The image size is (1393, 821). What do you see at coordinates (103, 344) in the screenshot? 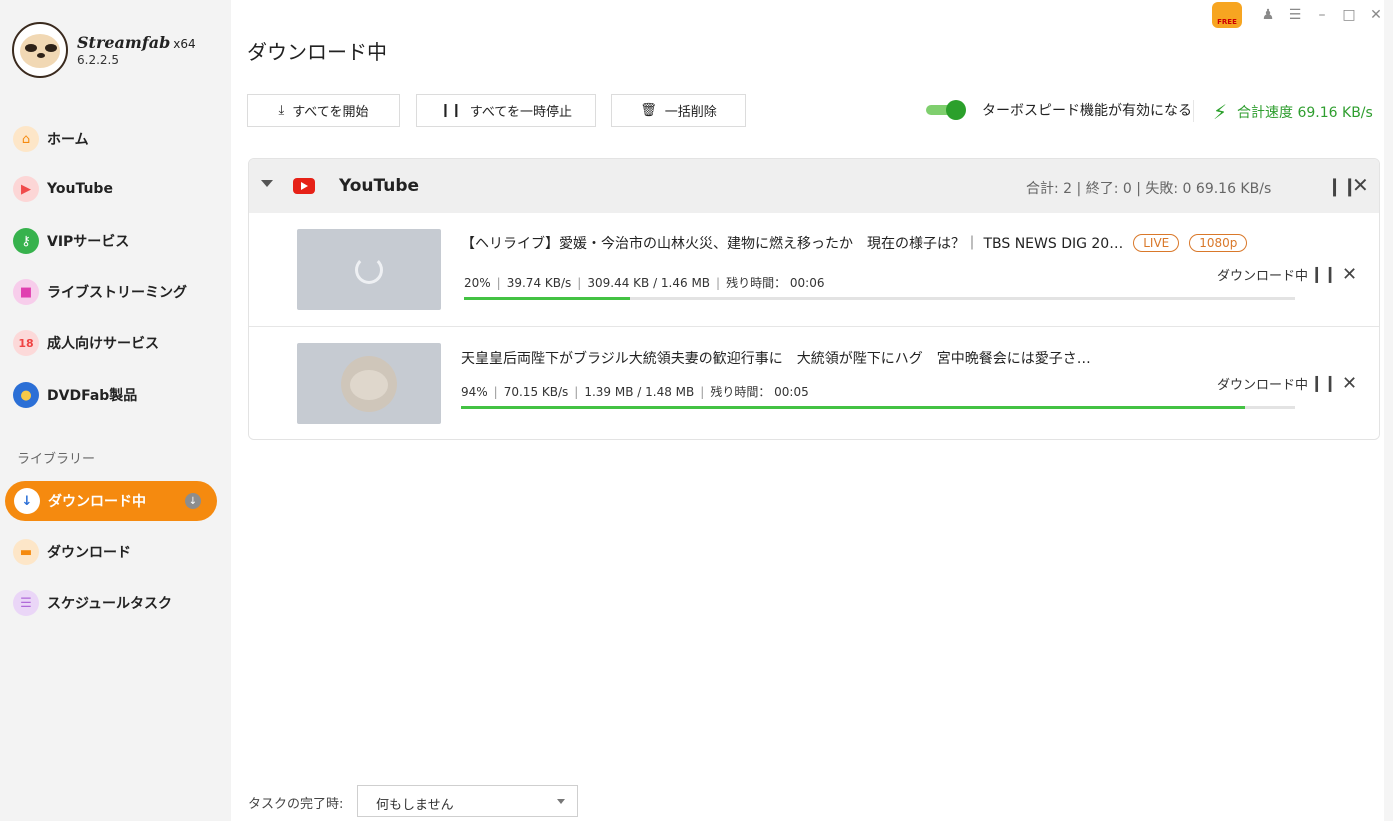
I see `sidebar-item-label: 成人向けサービス` at bounding box center [103, 344].